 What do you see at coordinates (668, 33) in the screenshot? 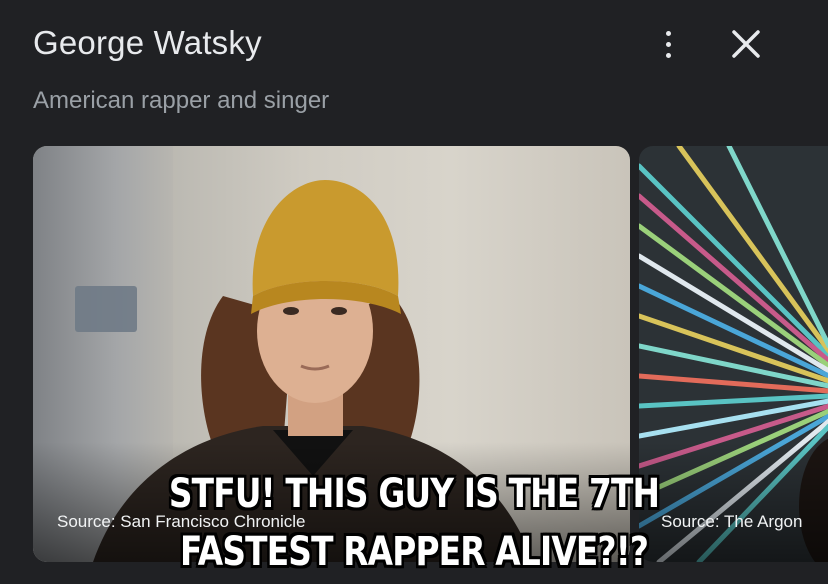
I see `more-vert-icon` at bounding box center [668, 33].